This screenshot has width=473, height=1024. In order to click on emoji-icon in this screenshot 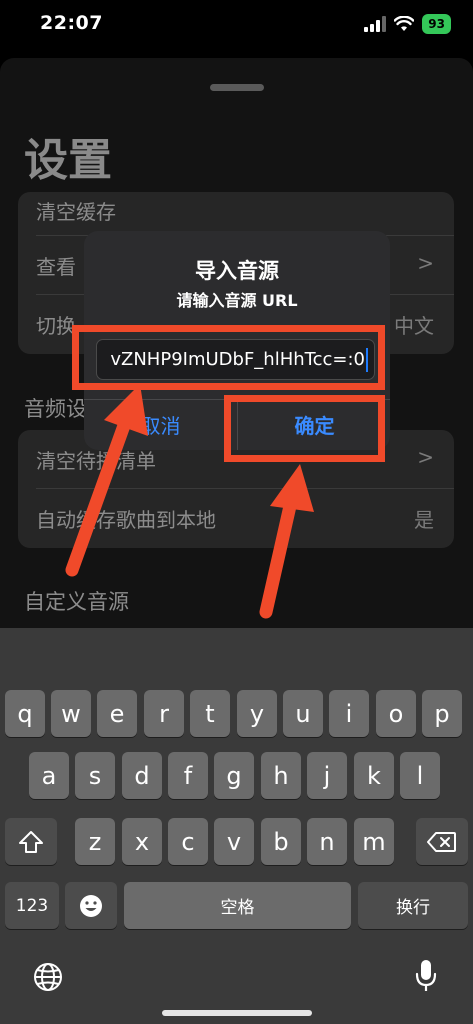, I will do `click(91, 905)`.